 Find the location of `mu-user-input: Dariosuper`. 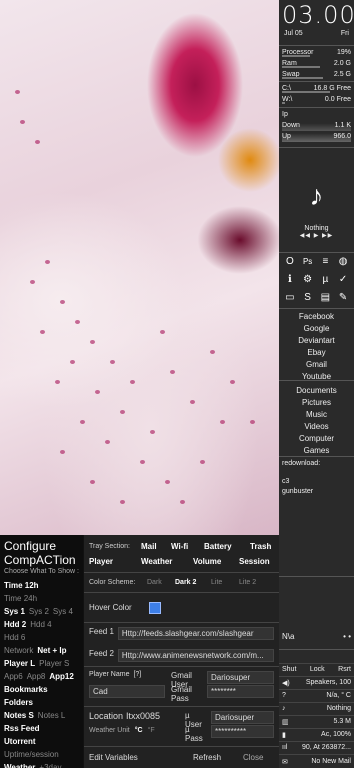

mu-user-input: Dariosuper is located at coordinates (242, 717).